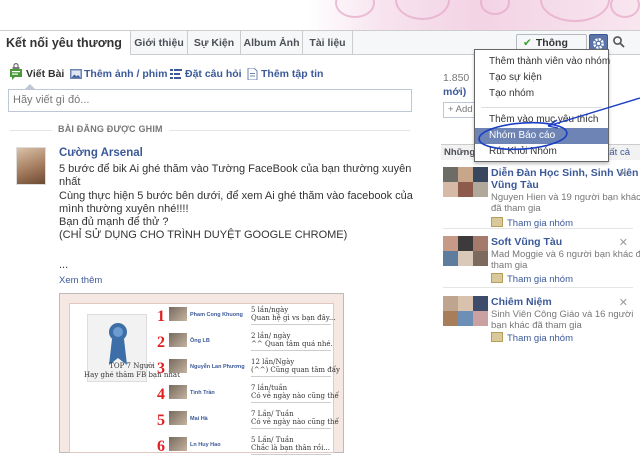 Image resolution: width=640 pixels, height=456 pixels. What do you see at coordinates (516, 208) in the screenshot?
I see `group-members-line: đã tham gia` at bounding box center [516, 208].